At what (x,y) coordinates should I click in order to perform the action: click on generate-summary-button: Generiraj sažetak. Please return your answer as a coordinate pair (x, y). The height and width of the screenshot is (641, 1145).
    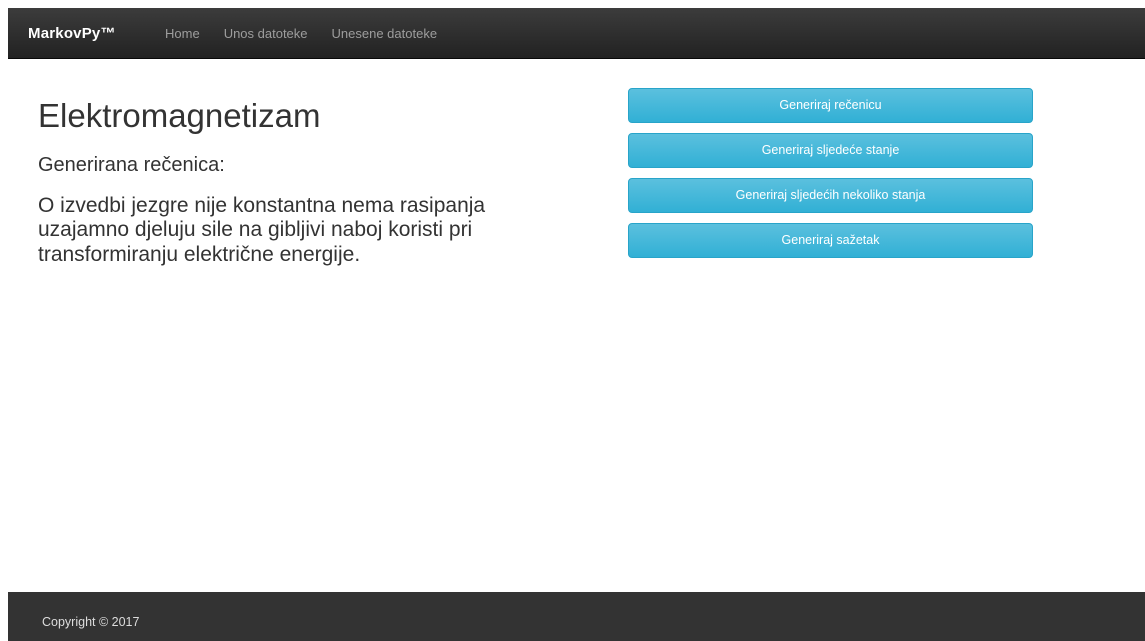
    Looking at the image, I should click on (830, 240).